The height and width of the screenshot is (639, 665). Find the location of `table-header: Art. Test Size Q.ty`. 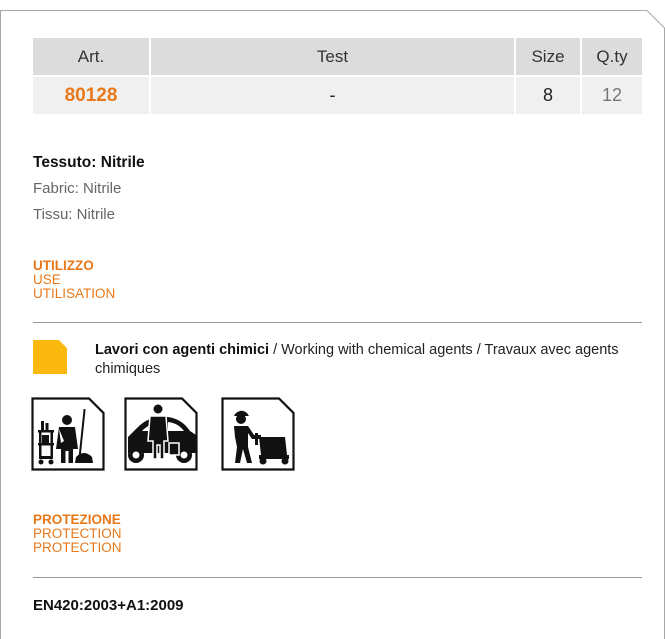

table-header: Art. Test Size Q.ty is located at coordinates (337, 56).